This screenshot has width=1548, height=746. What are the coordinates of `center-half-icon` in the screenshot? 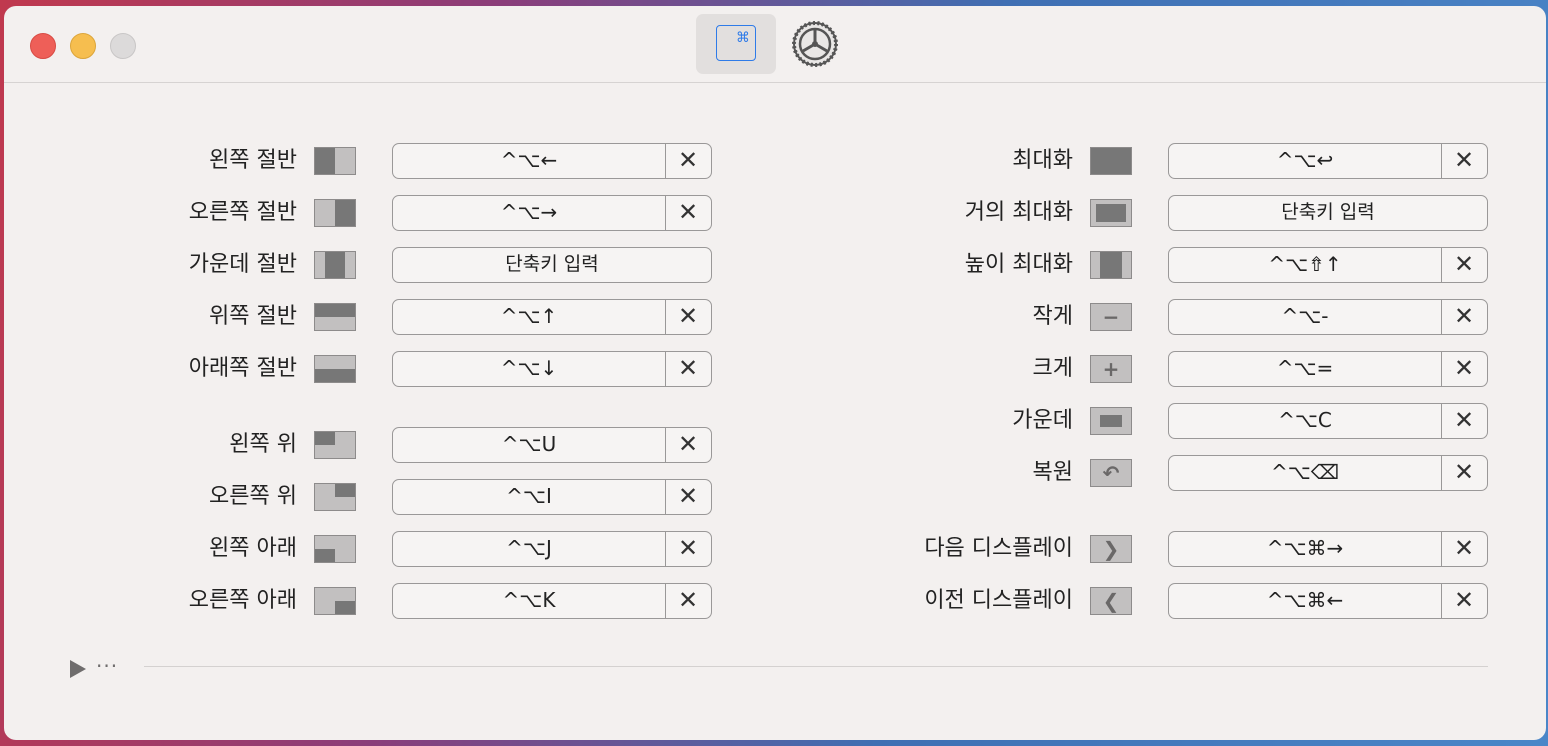 It's located at (335, 265).